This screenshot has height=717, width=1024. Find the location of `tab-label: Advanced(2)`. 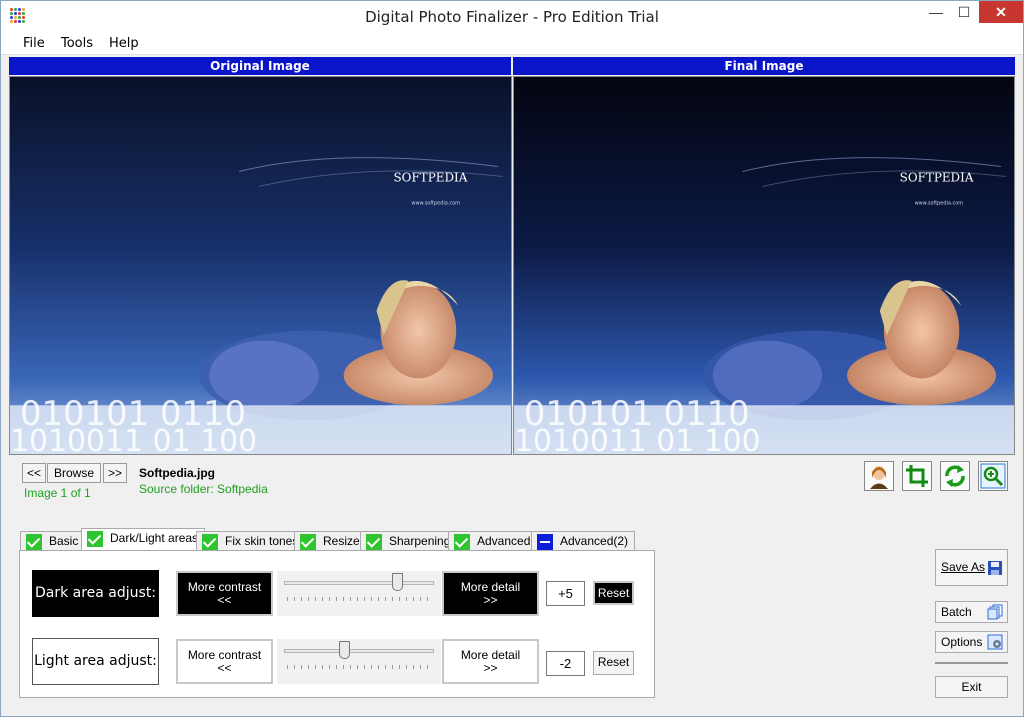

tab-label: Advanced(2) is located at coordinates (594, 541).